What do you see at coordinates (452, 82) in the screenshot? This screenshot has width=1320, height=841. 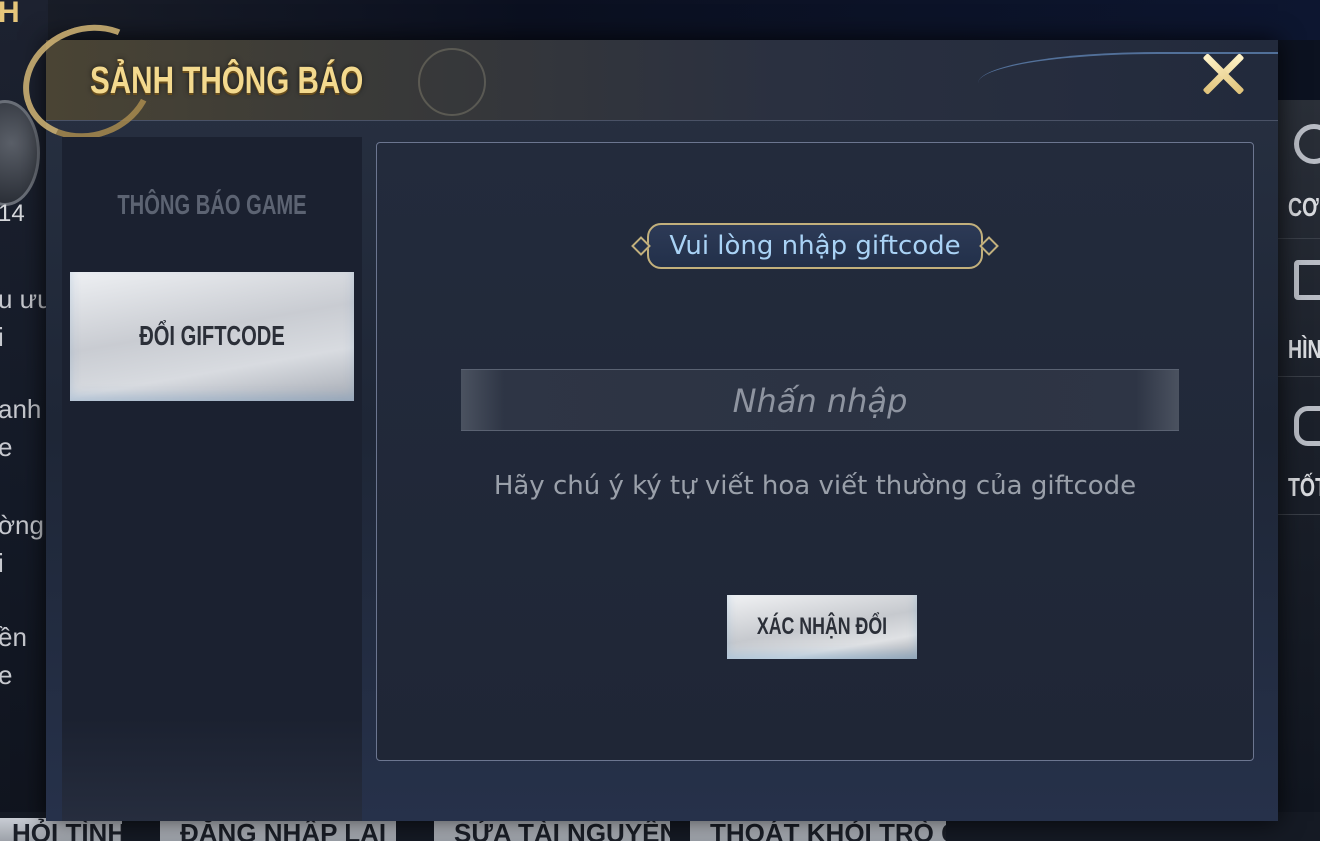 I see `header-emblem-icon` at bounding box center [452, 82].